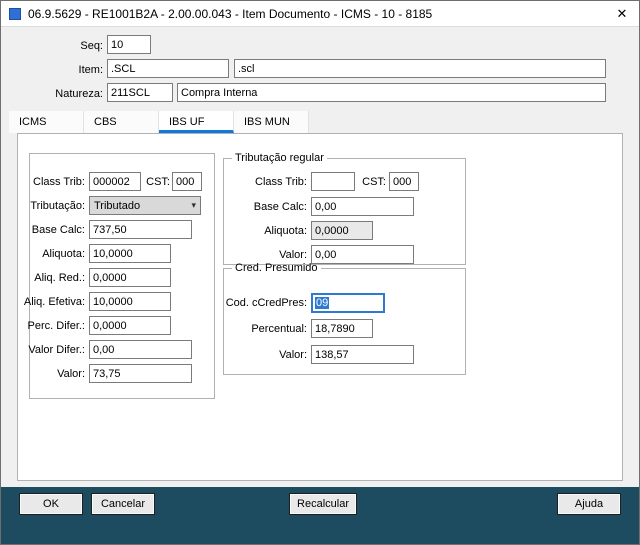 The image size is (640, 545). Describe the element at coordinates (15, 13) in the screenshot. I see `app-icon` at that location.